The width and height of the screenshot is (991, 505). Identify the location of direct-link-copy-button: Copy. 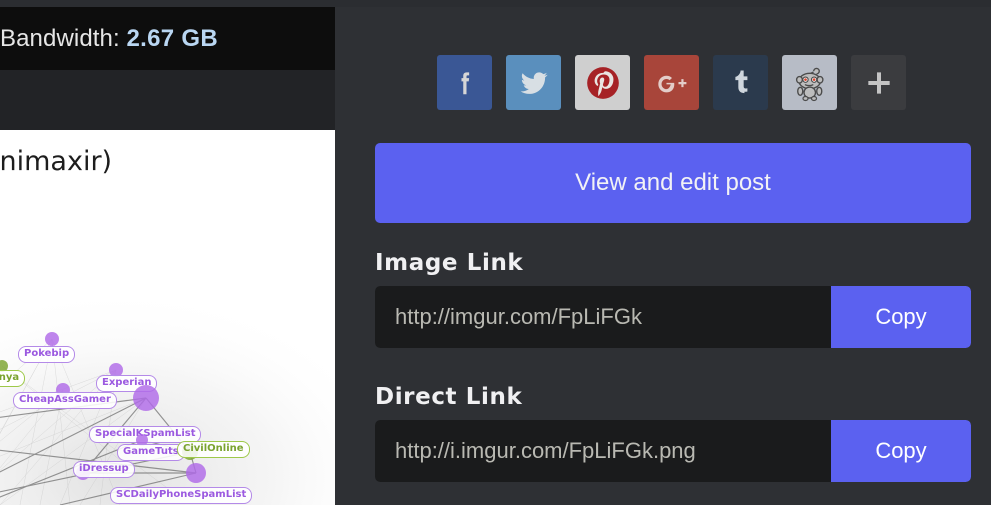
(901, 451).